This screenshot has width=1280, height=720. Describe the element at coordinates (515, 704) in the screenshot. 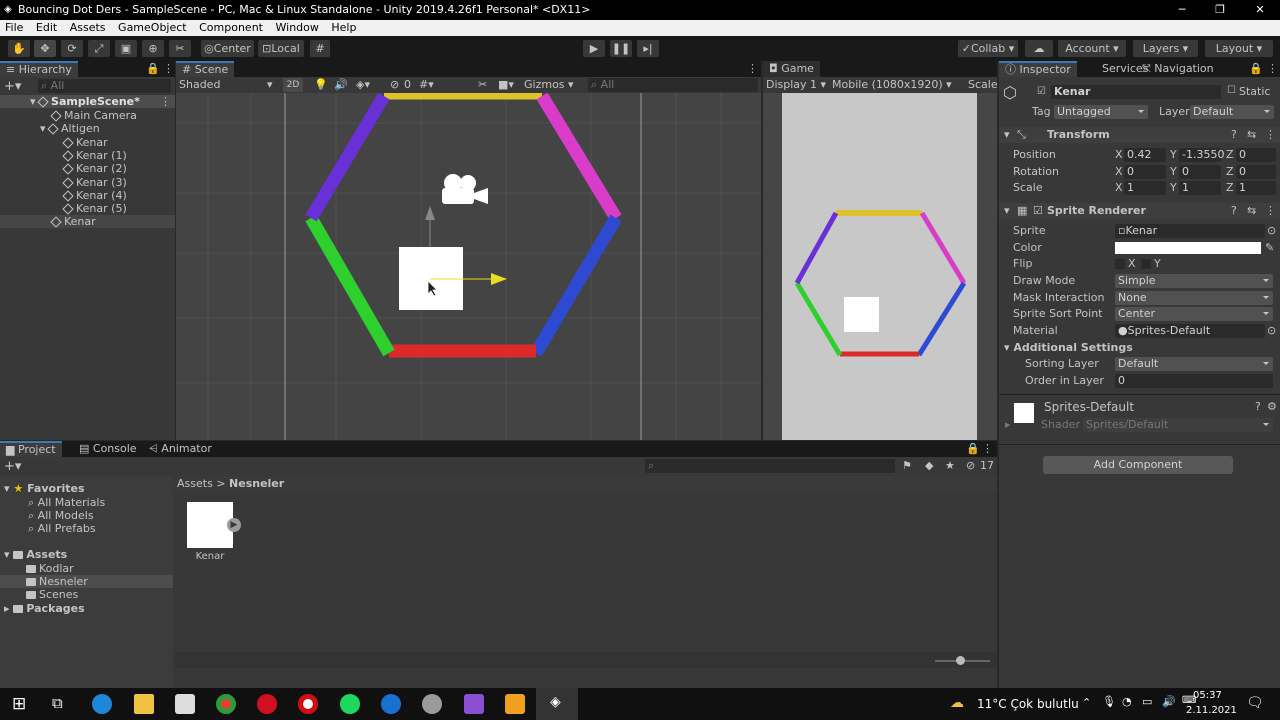

I see `figma-icon` at that location.